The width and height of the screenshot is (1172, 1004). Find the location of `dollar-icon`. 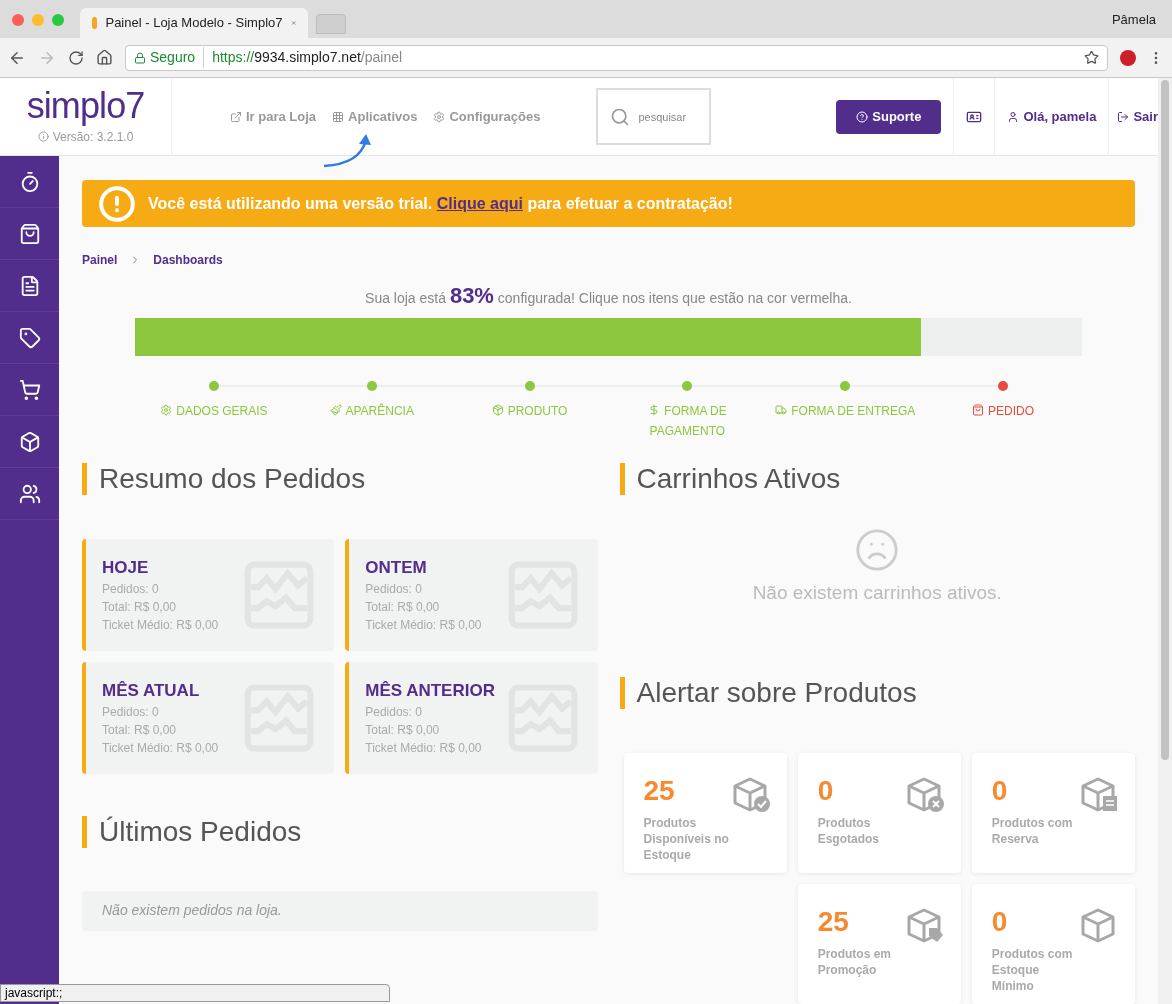

dollar-icon is located at coordinates (654, 409).